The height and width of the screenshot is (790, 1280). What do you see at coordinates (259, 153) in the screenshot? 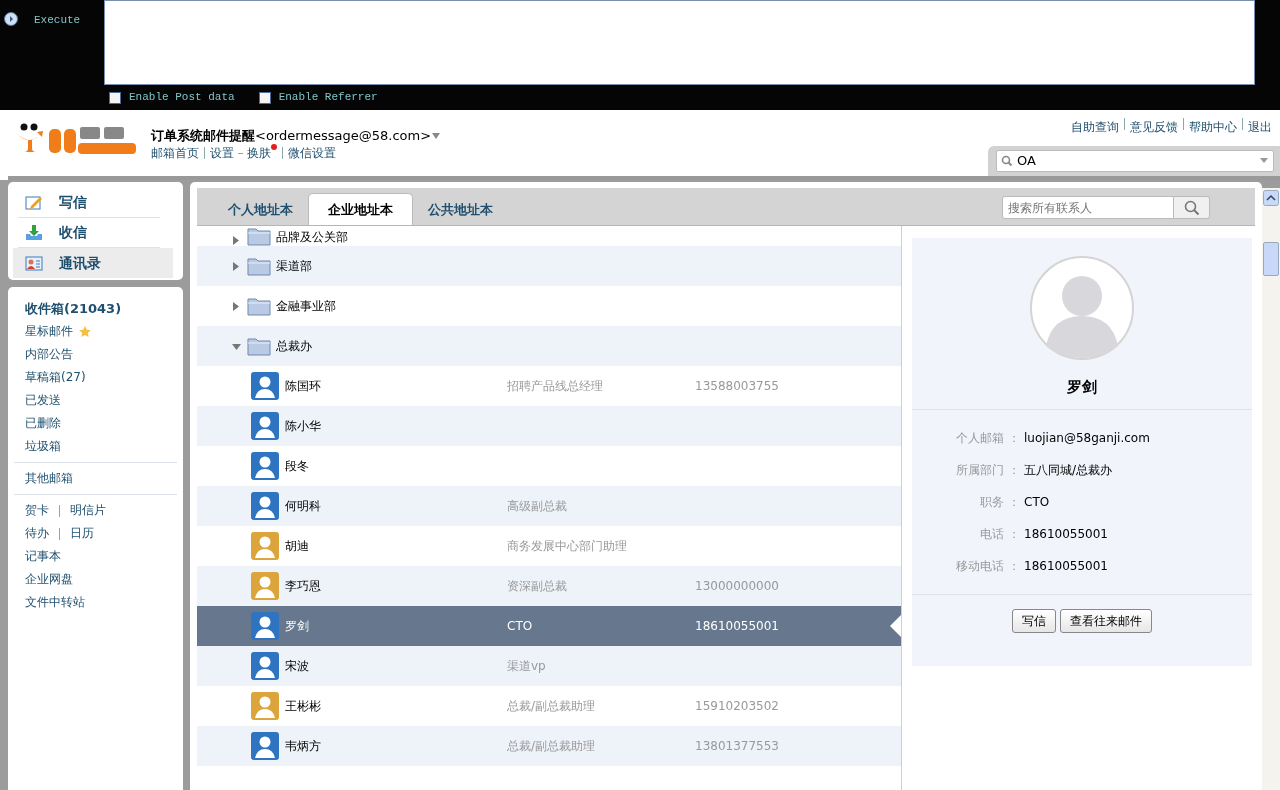
I see `nav-link: 换肤` at bounding box center [259, 153].